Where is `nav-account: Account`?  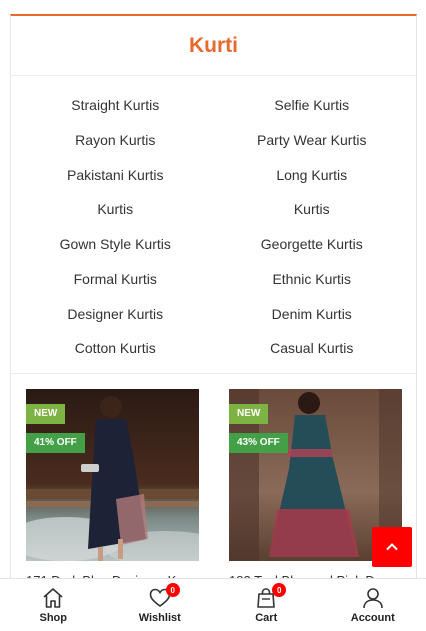
nav-account: Account is located at coordinates (373, 605).